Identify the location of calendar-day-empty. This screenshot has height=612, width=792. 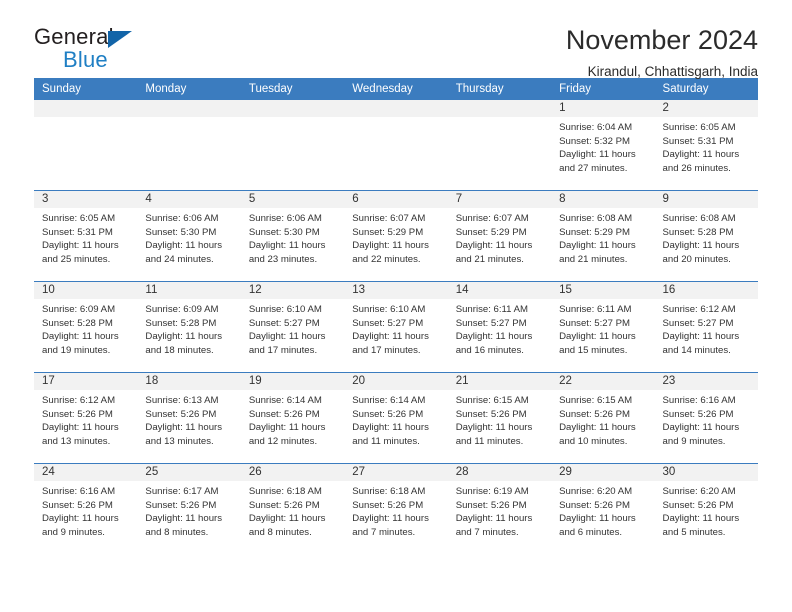
(86, 145).